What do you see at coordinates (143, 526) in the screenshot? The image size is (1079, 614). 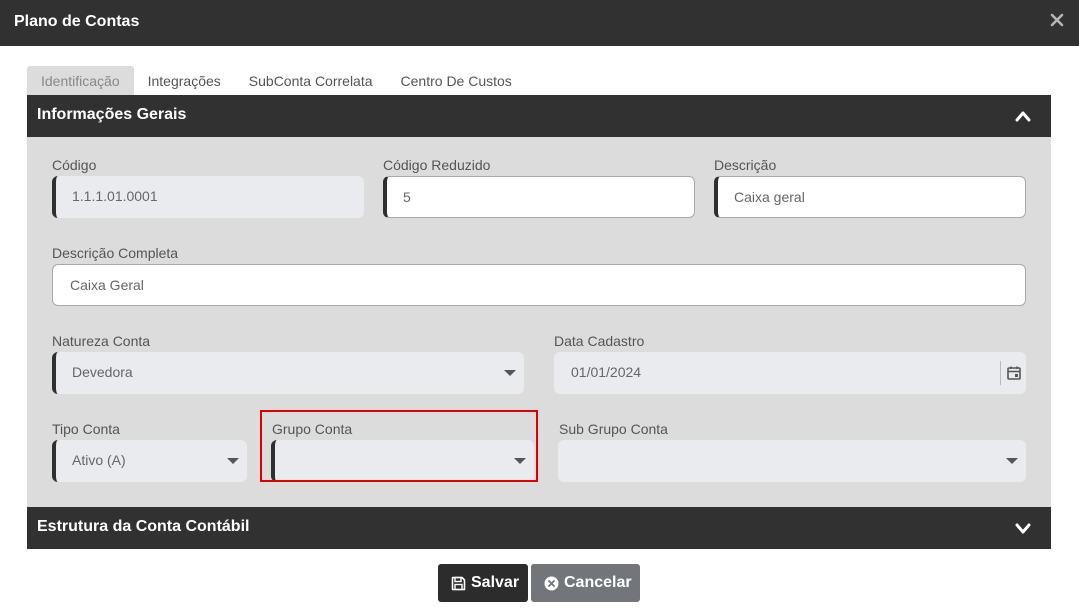 I see `section-title: Estrutura da Conta Contábil` at bounding box center [143, 526].